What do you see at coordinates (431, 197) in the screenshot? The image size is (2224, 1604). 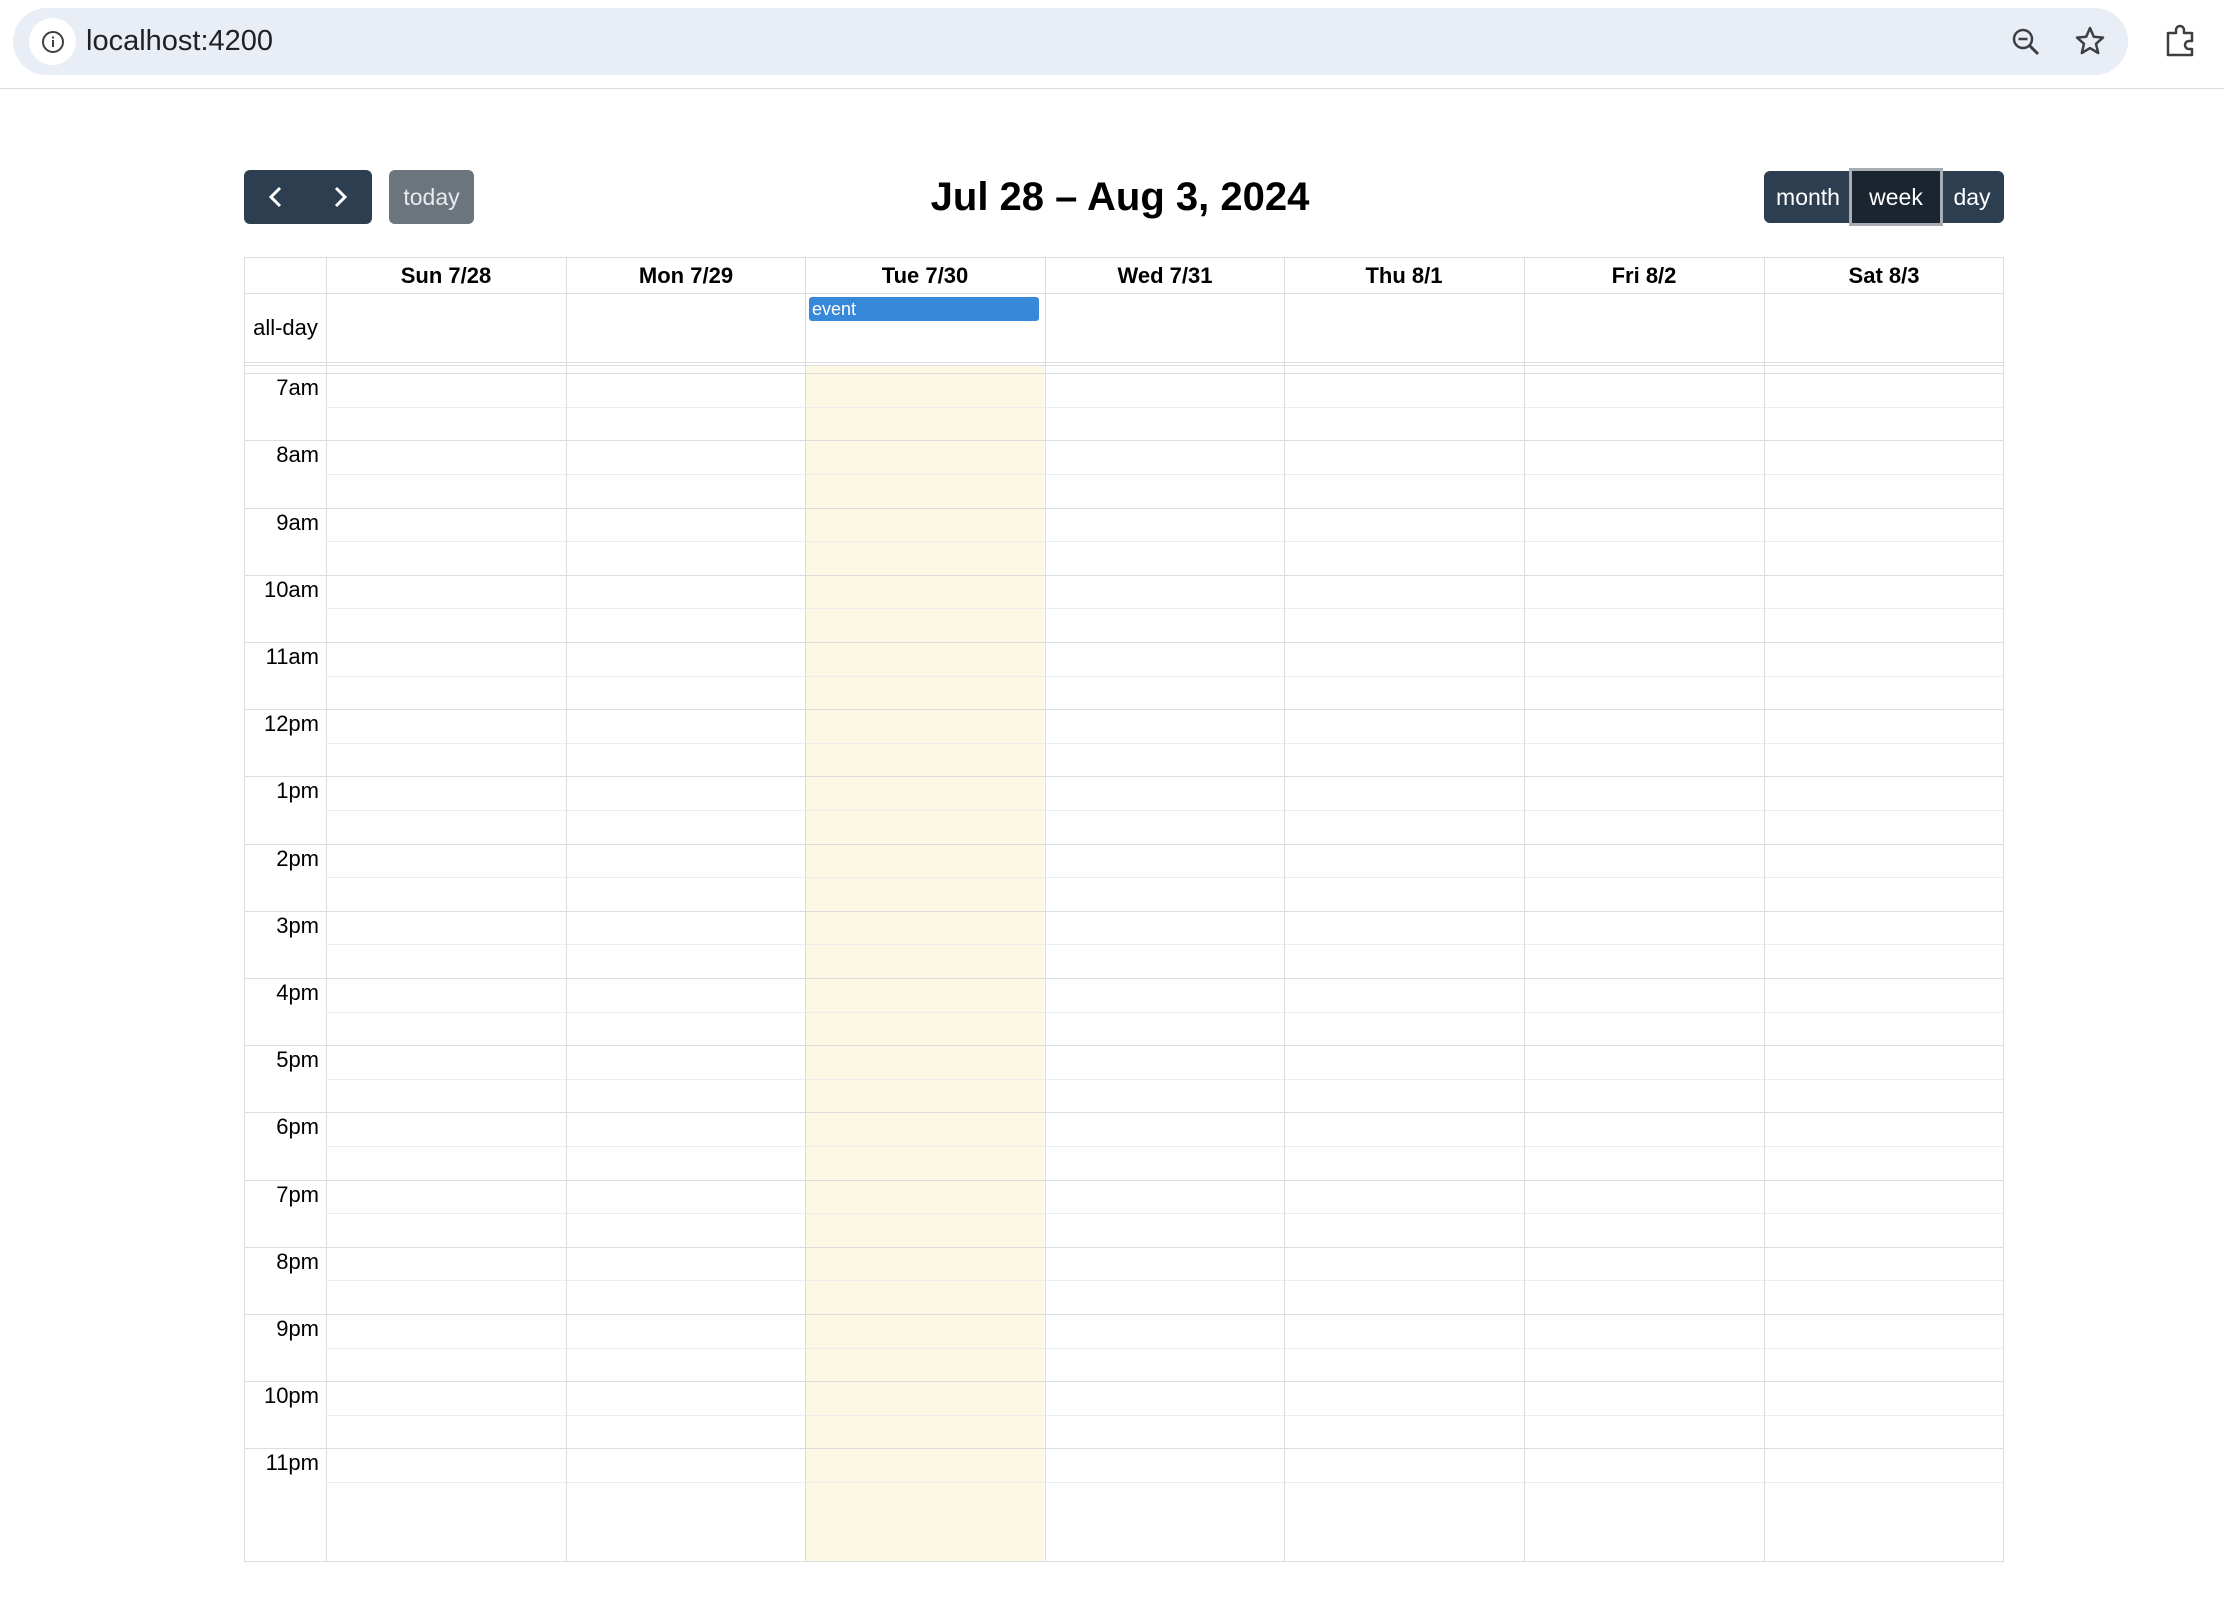 I see `today-button: today` at bounding box center [431, 197].